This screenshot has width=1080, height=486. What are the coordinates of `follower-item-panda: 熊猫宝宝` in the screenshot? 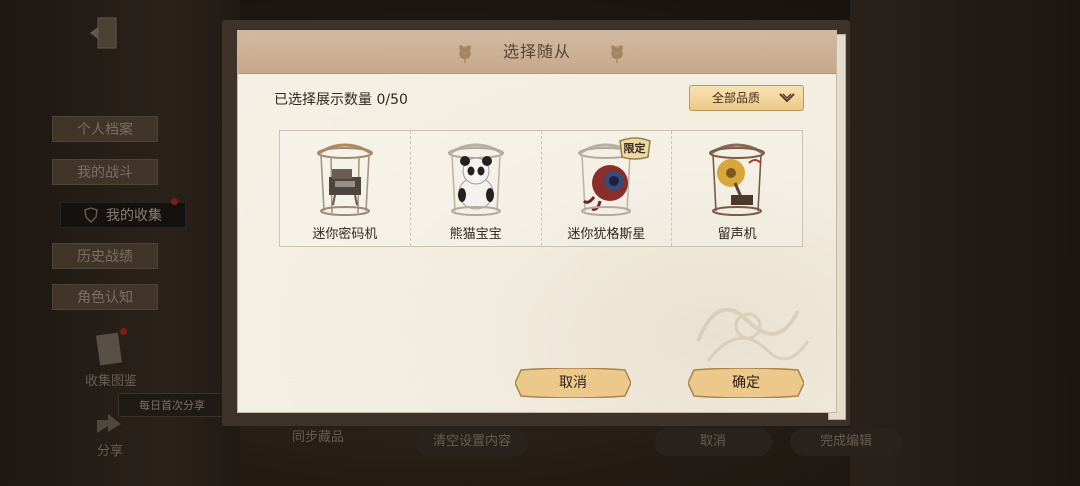 It's located at (476, 188).